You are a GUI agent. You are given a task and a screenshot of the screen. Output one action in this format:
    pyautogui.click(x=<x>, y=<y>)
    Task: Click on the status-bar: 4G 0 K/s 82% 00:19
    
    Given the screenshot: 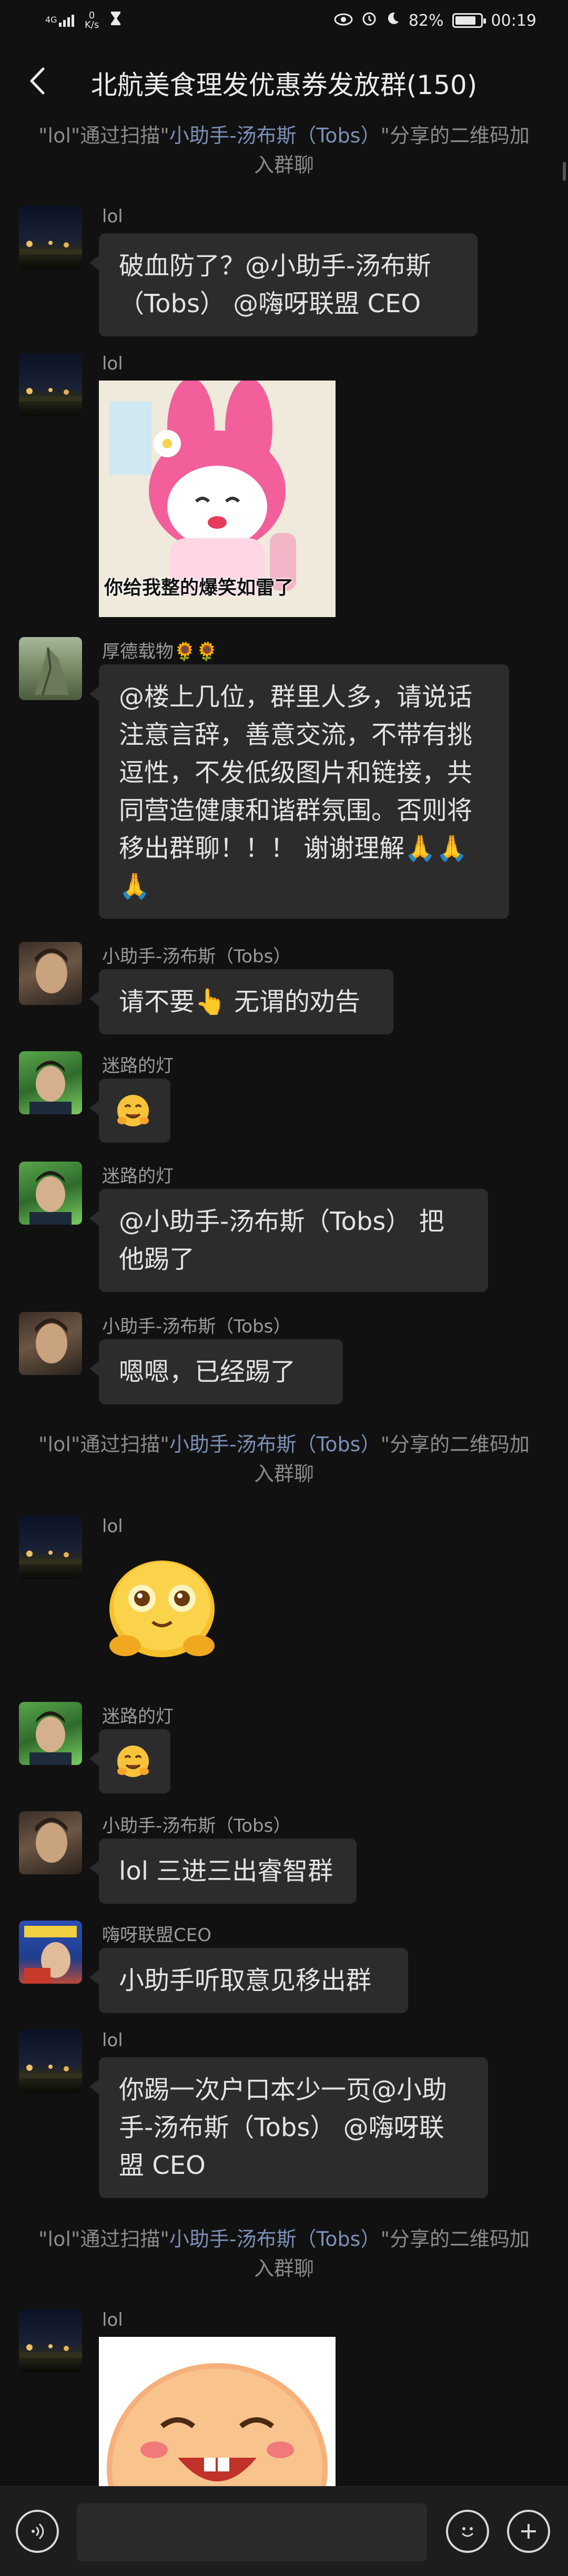 What is the action you would take?
    pyautogui.click(x=284, y=22)
    